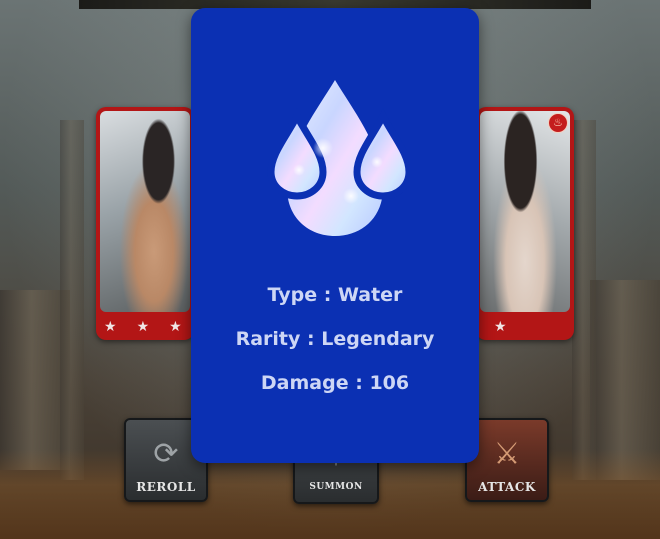  I want to click on damage-value: 106, so click(389, 383).